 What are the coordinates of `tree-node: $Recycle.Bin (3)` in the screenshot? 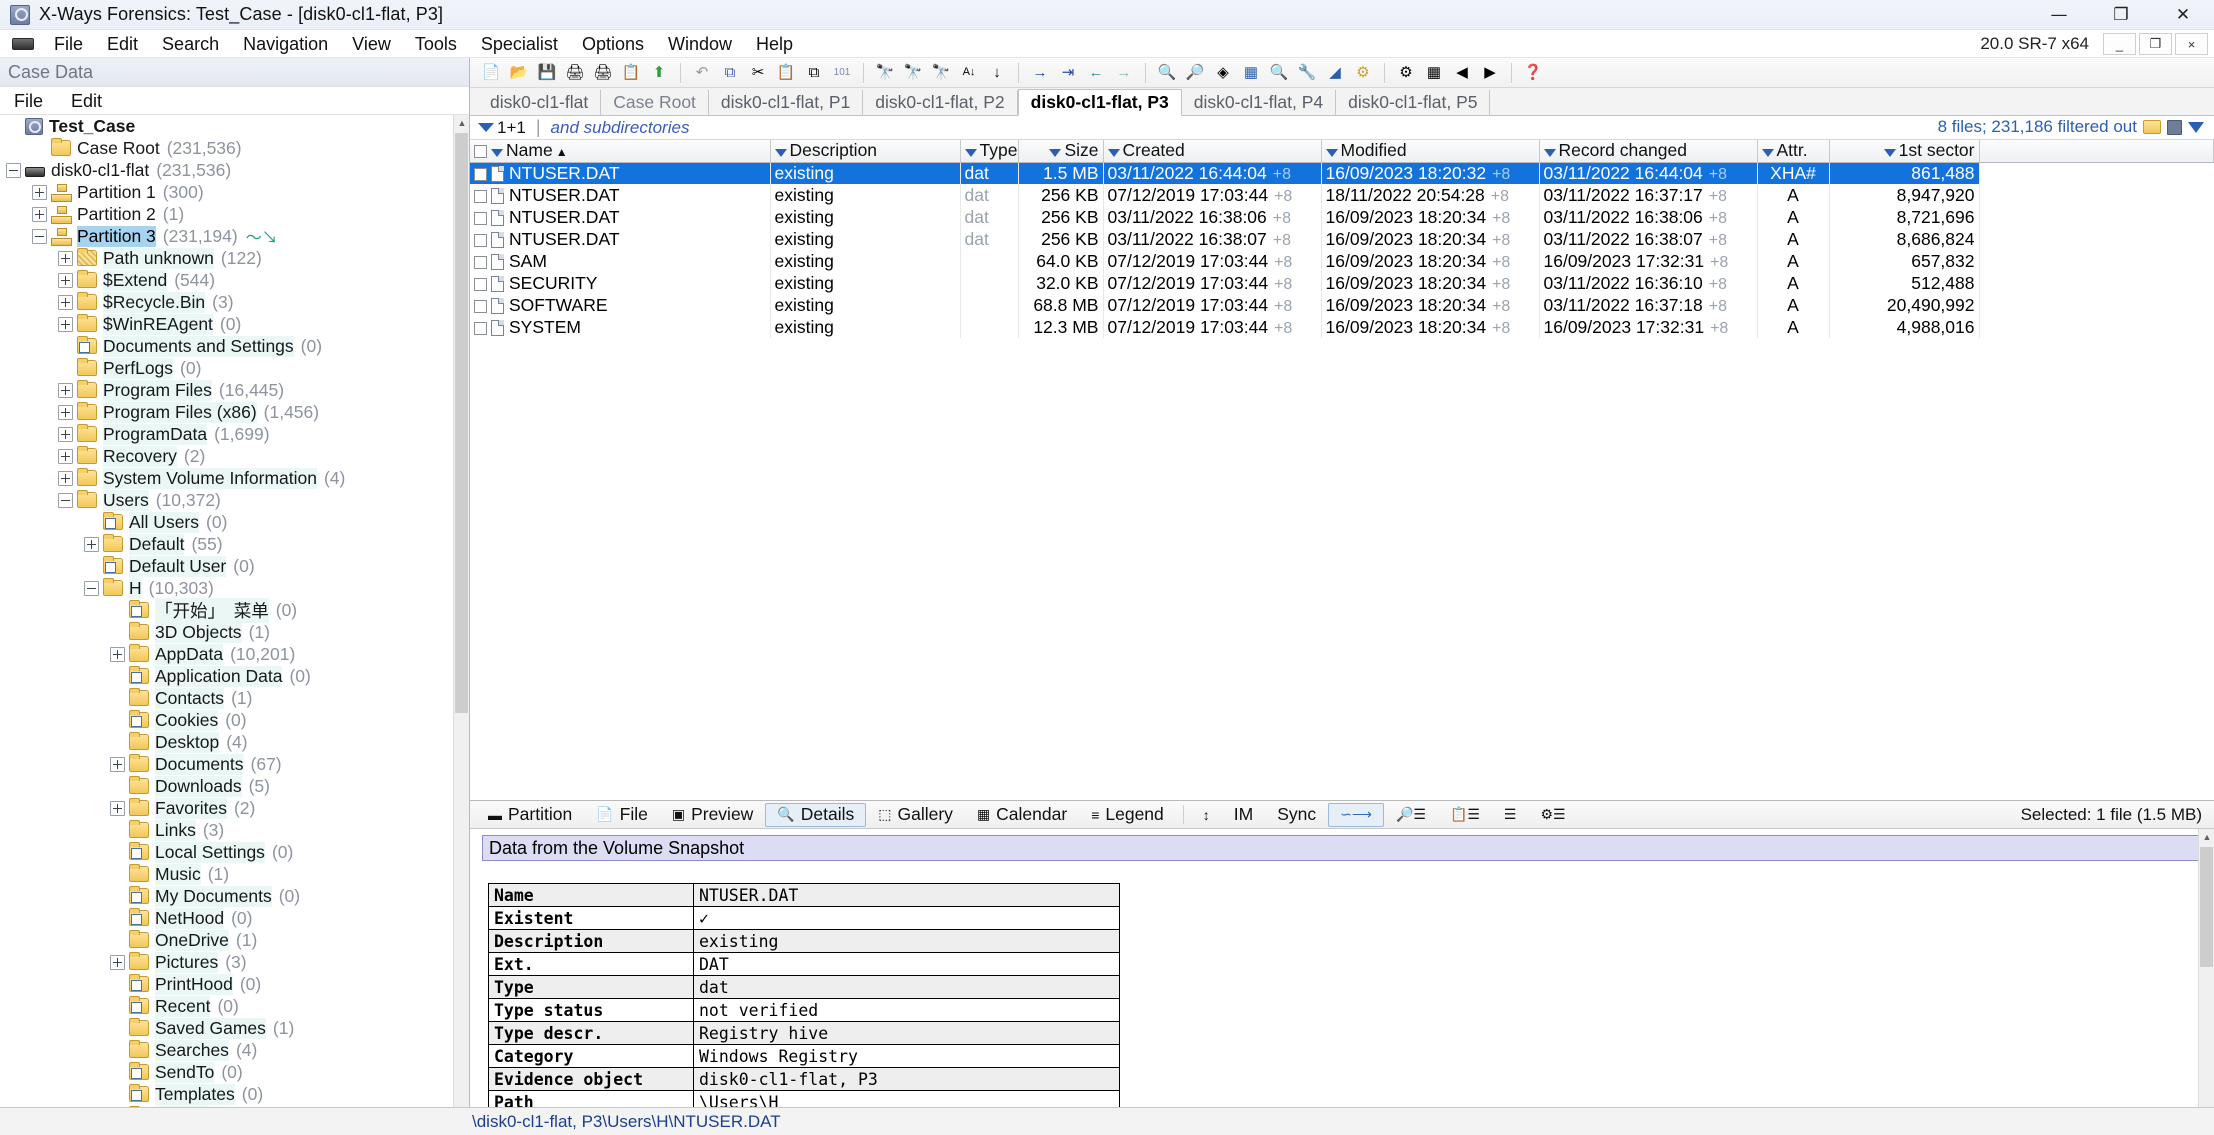 It's located at (226, 302).